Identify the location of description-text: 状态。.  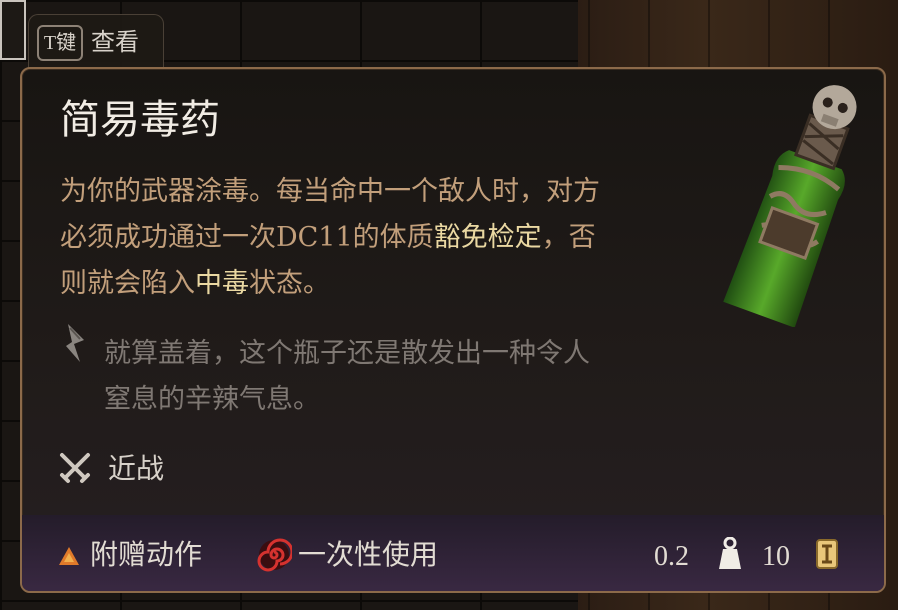
(289, 283).